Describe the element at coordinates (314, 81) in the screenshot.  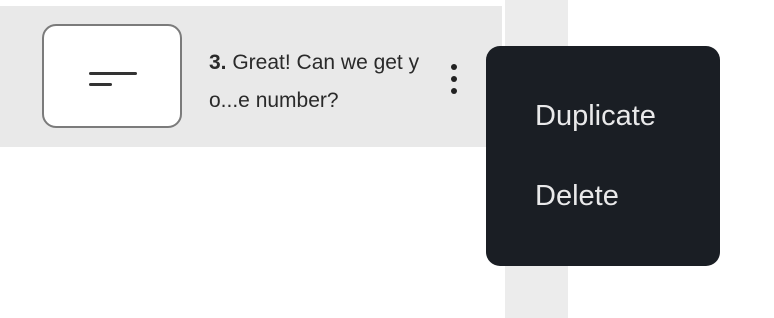
I see `question-text: Great! Can we get yo...e number?` at that location.